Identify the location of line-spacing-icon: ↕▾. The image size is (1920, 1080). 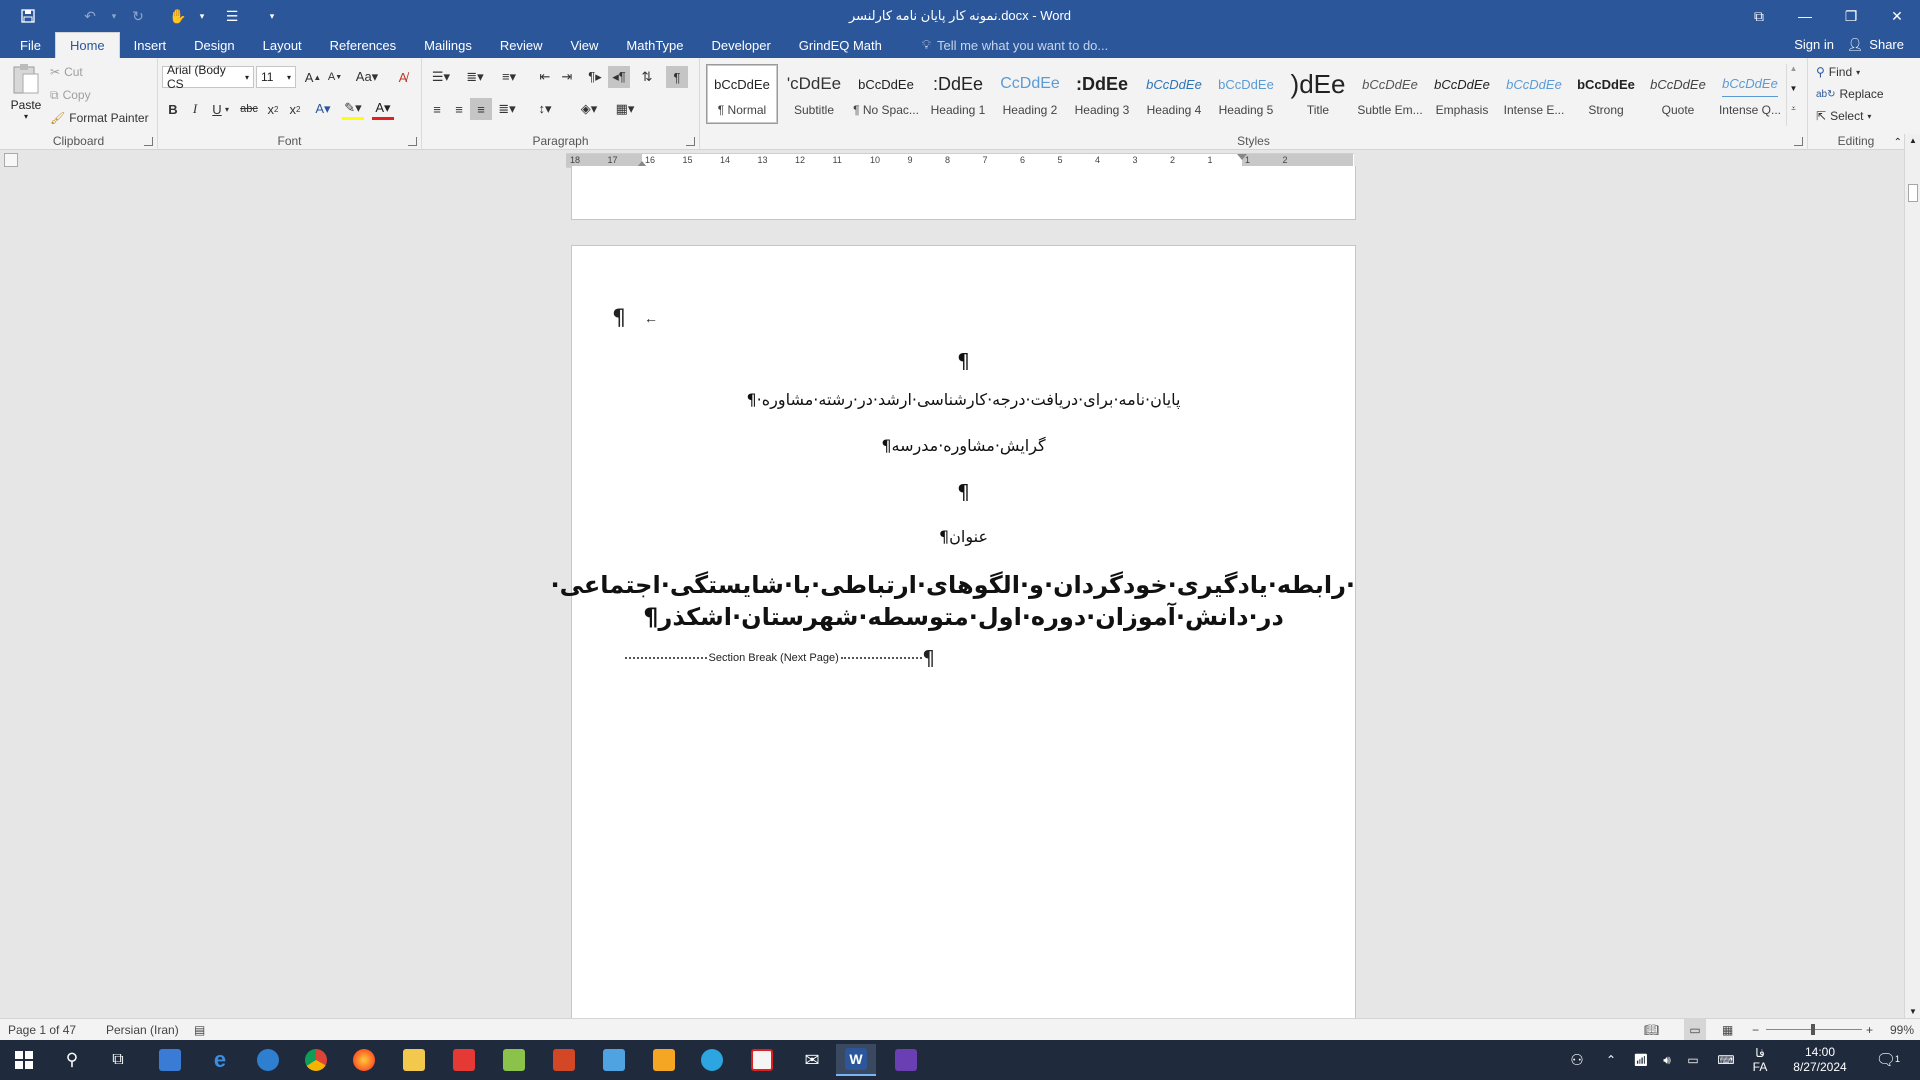
(545, 109).